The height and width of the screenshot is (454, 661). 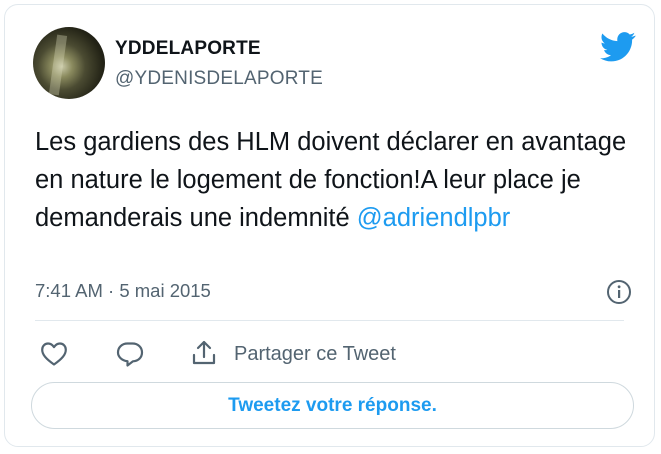 What do you see at coordinates (315, 354) in the screenshot?
I see `share-tweet-link: Partager ce Tweet` at bounding box center [315, 354].